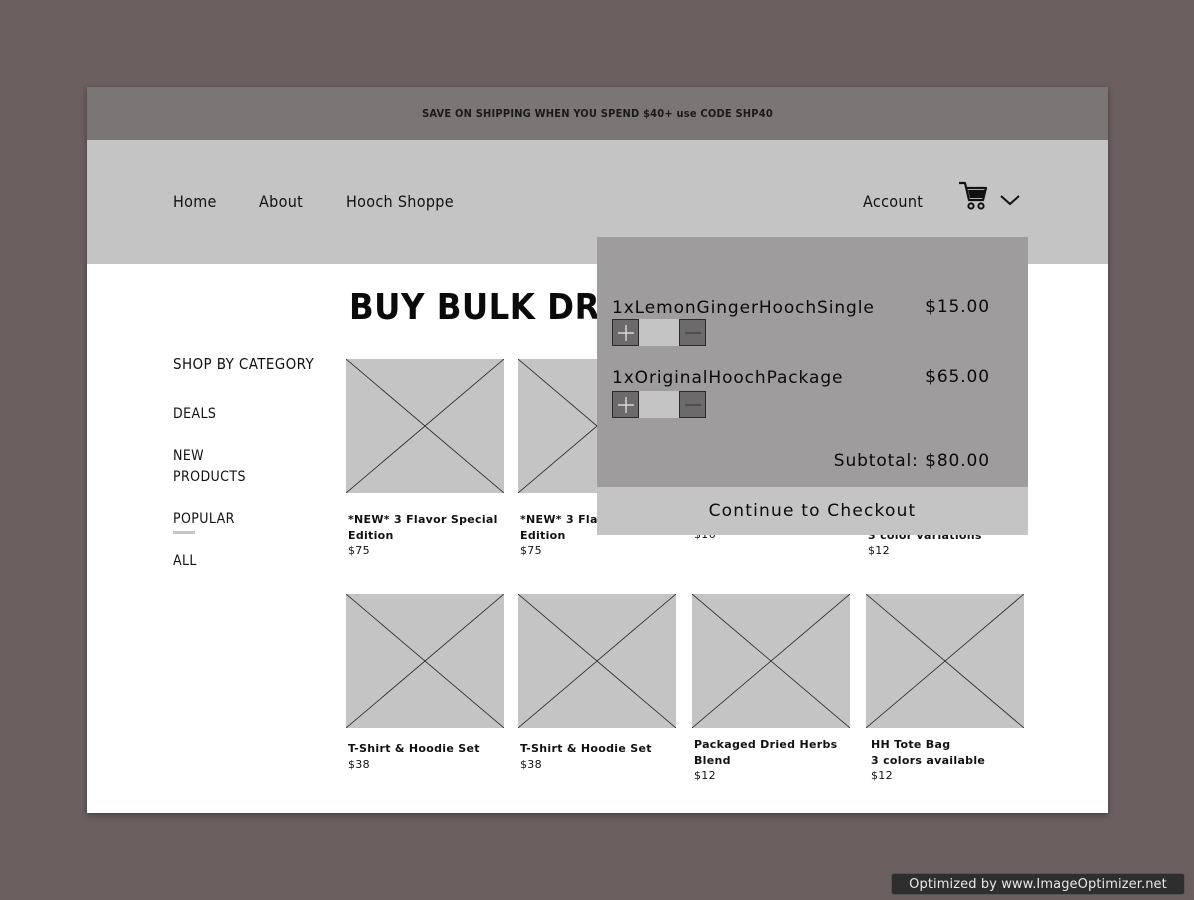 This screenshot has width=1194, height=900. Describe the element at coordinates (209, 467) in the screenshot. I see `category-new-products: NEW PRODUCTS` at that location.